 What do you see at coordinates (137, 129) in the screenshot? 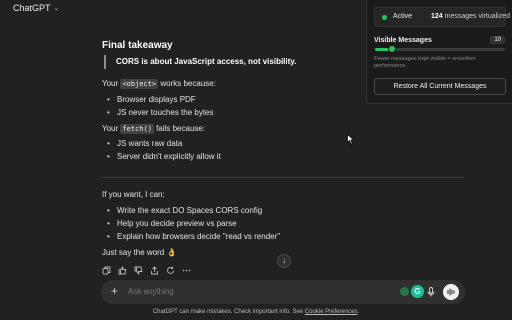
I see `inline-code: fetch()` at bounding box center [137, 129].